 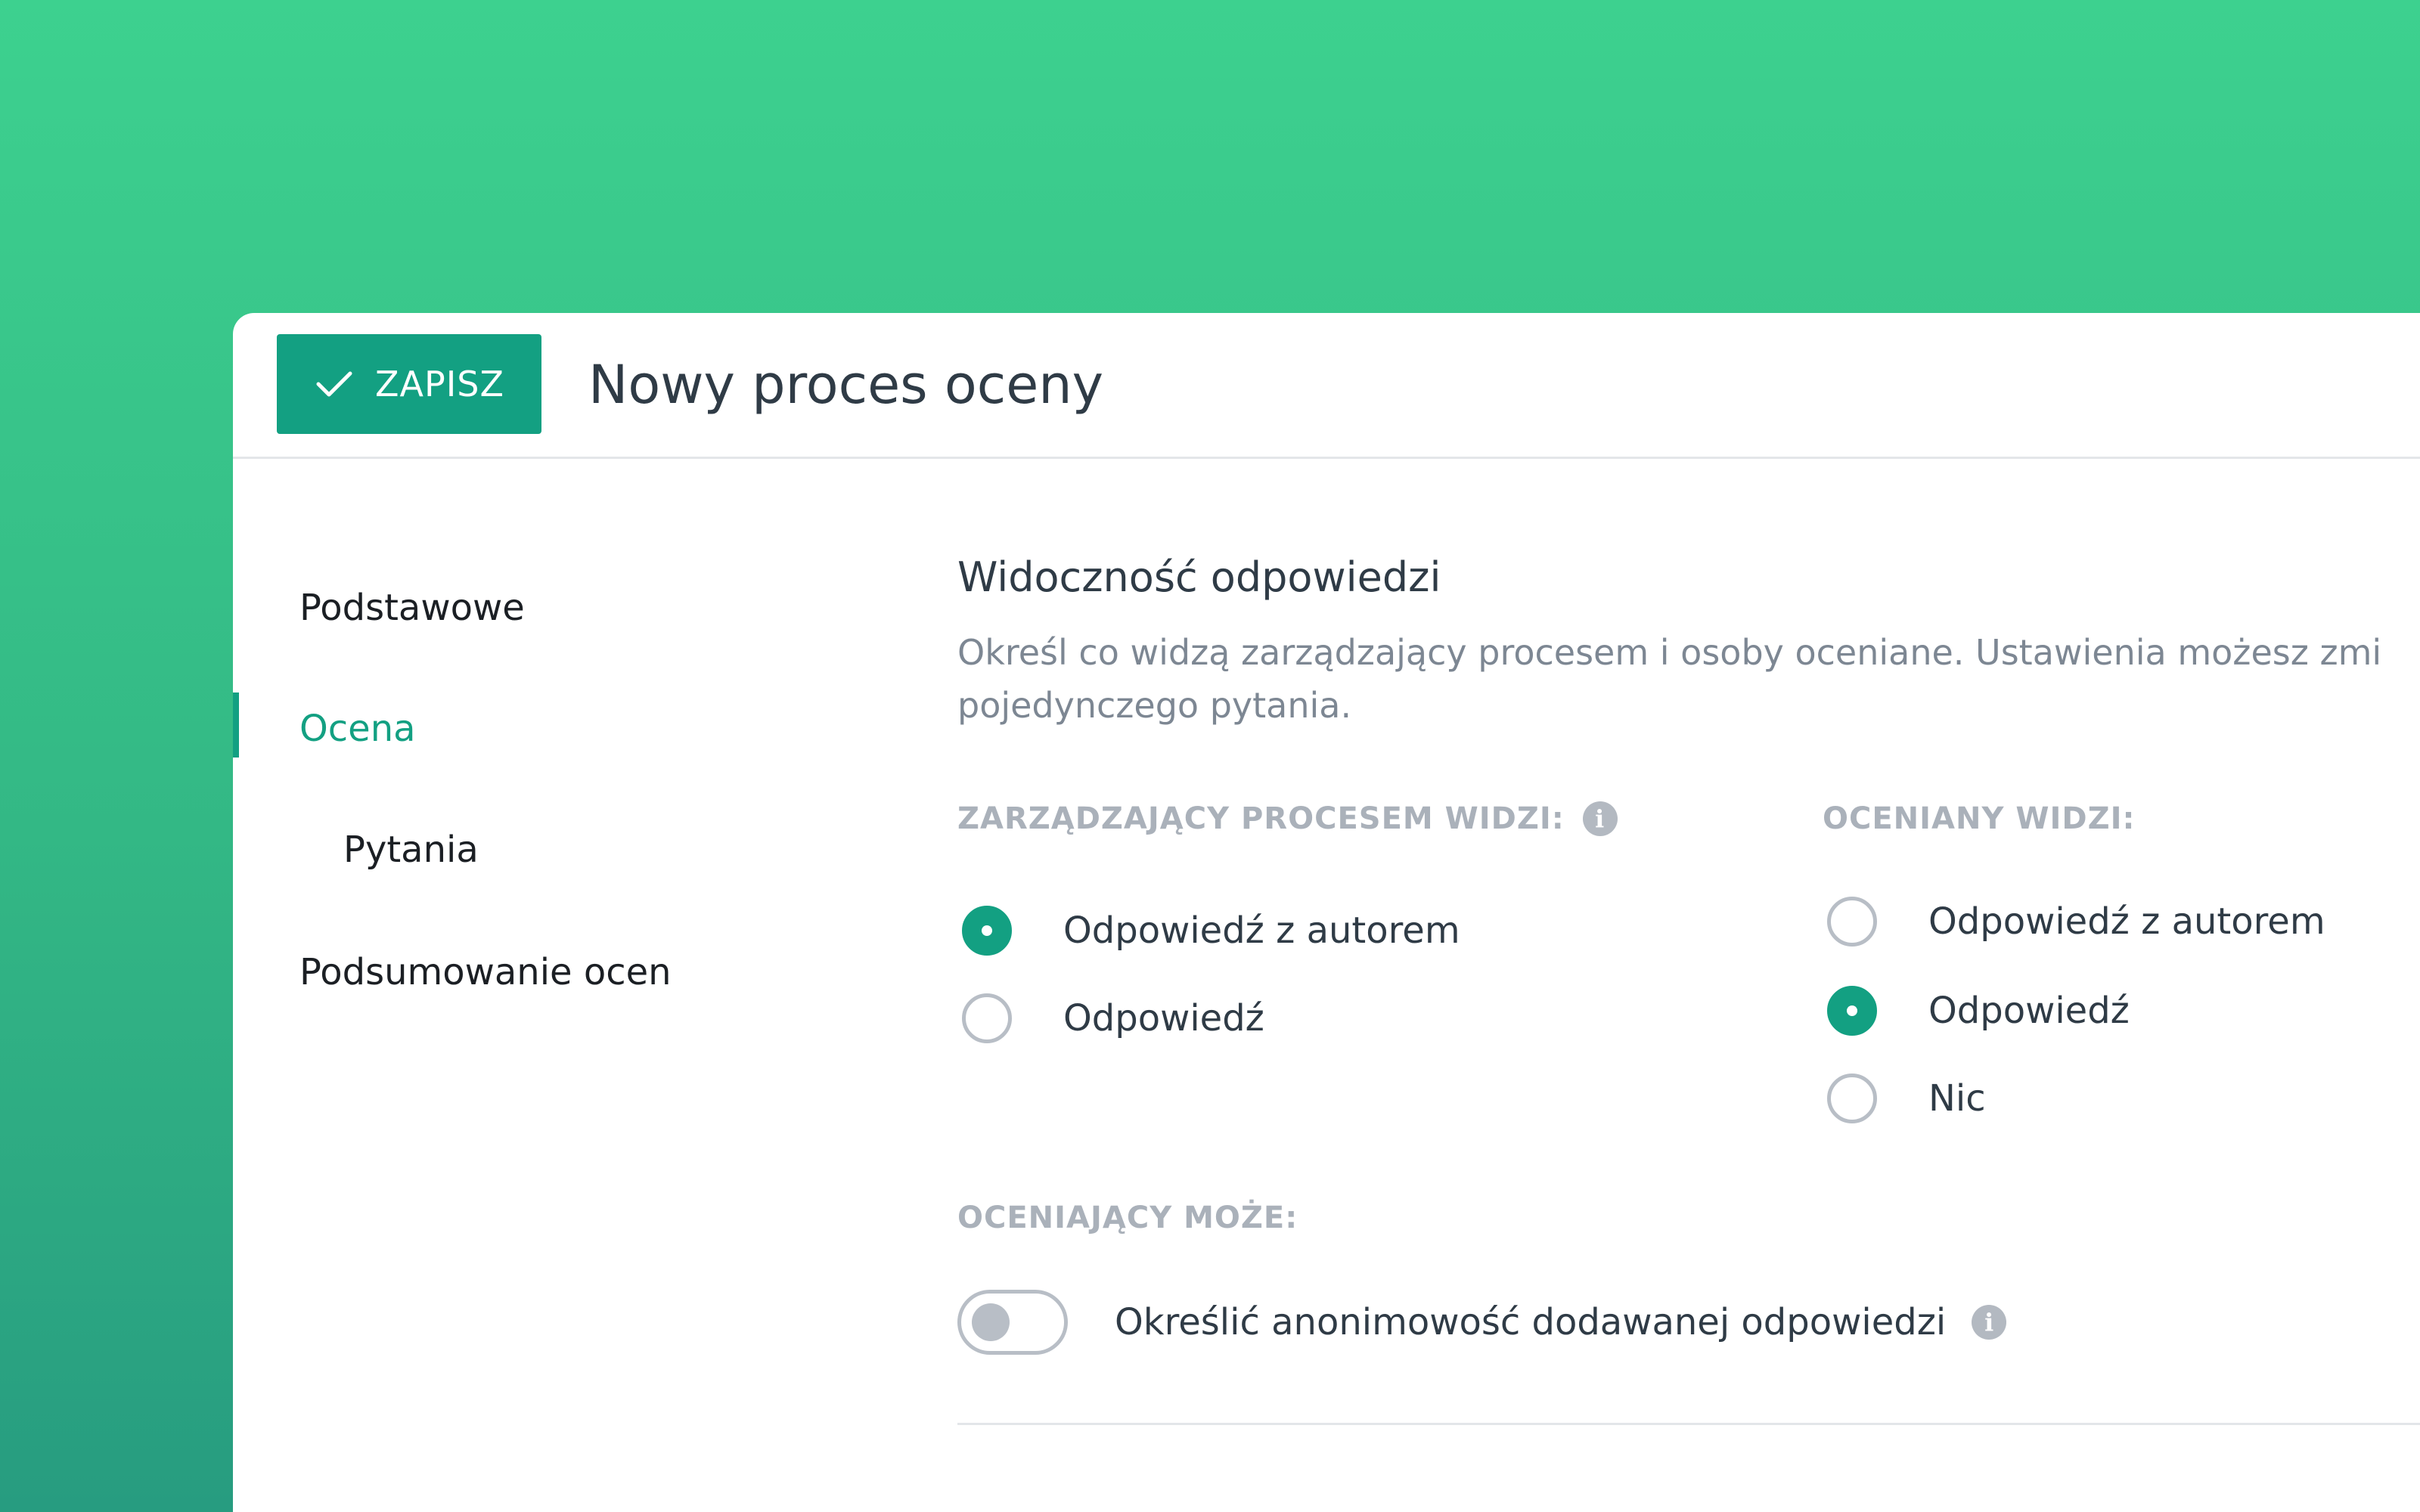 I want to click on save-button: ZAPISZ, so click(x=409, y=384).